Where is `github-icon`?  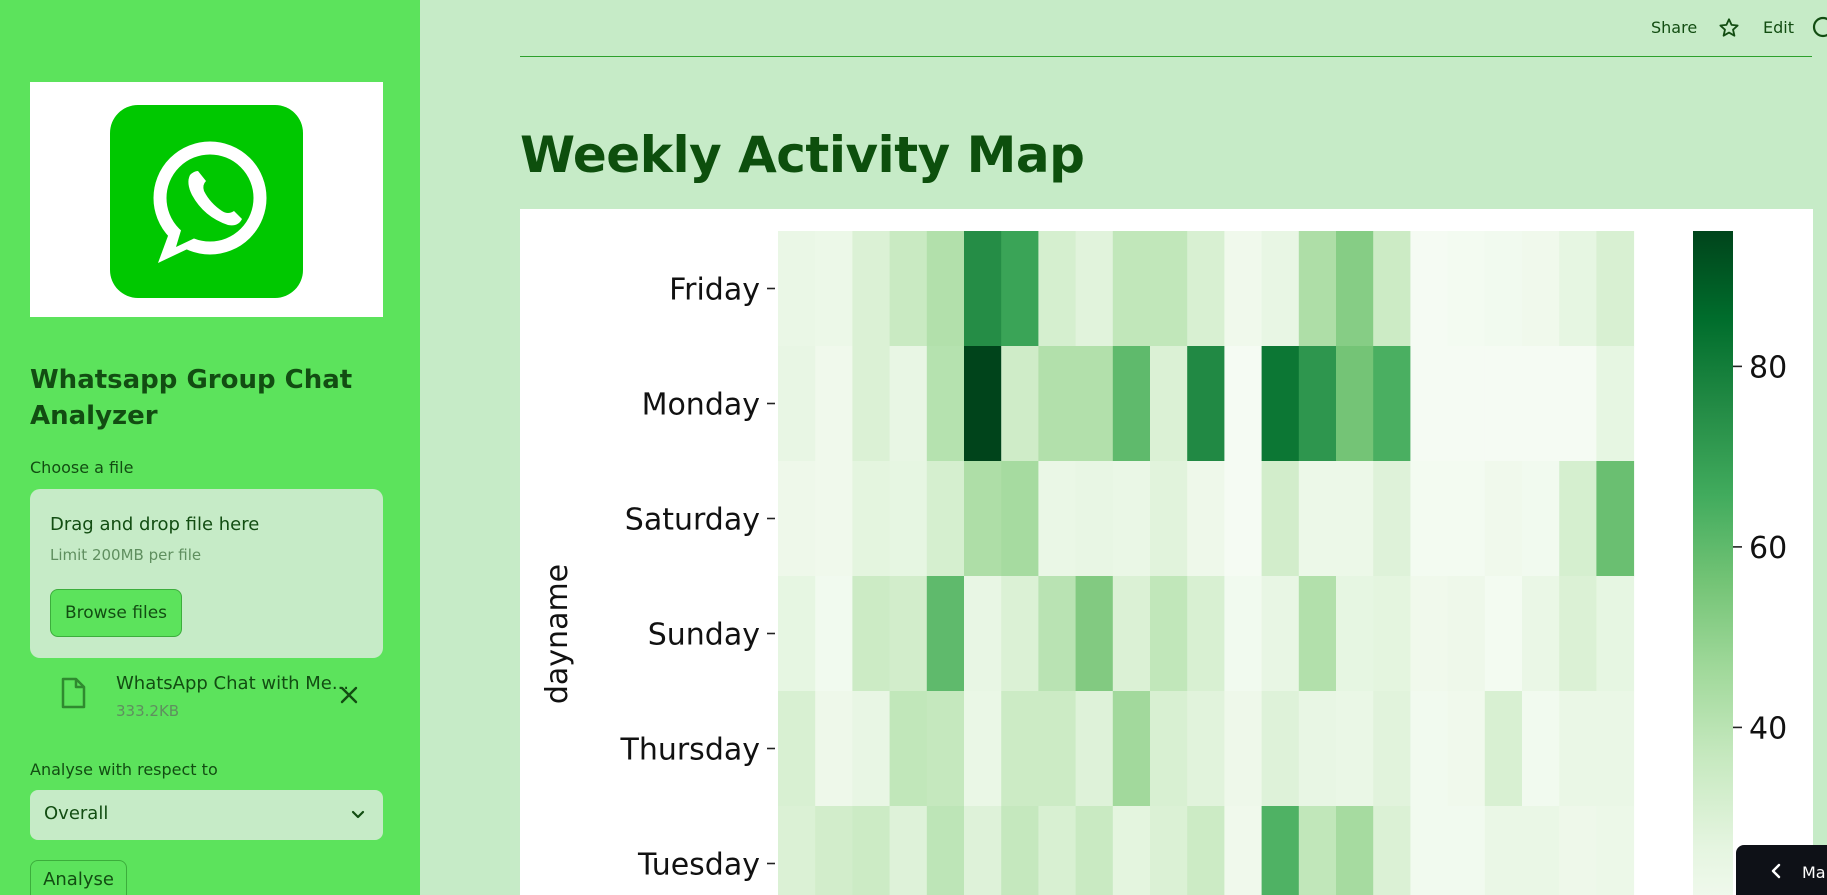
github-icon is located at coordinates (1819, 29).